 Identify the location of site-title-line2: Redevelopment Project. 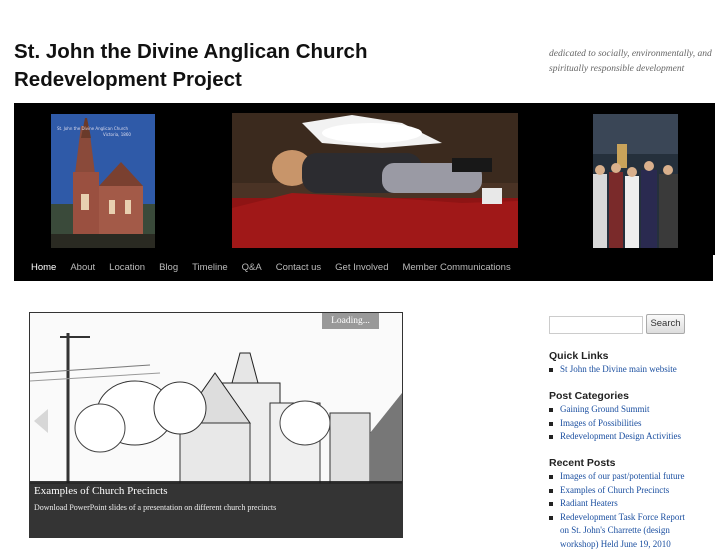
(224, 80).